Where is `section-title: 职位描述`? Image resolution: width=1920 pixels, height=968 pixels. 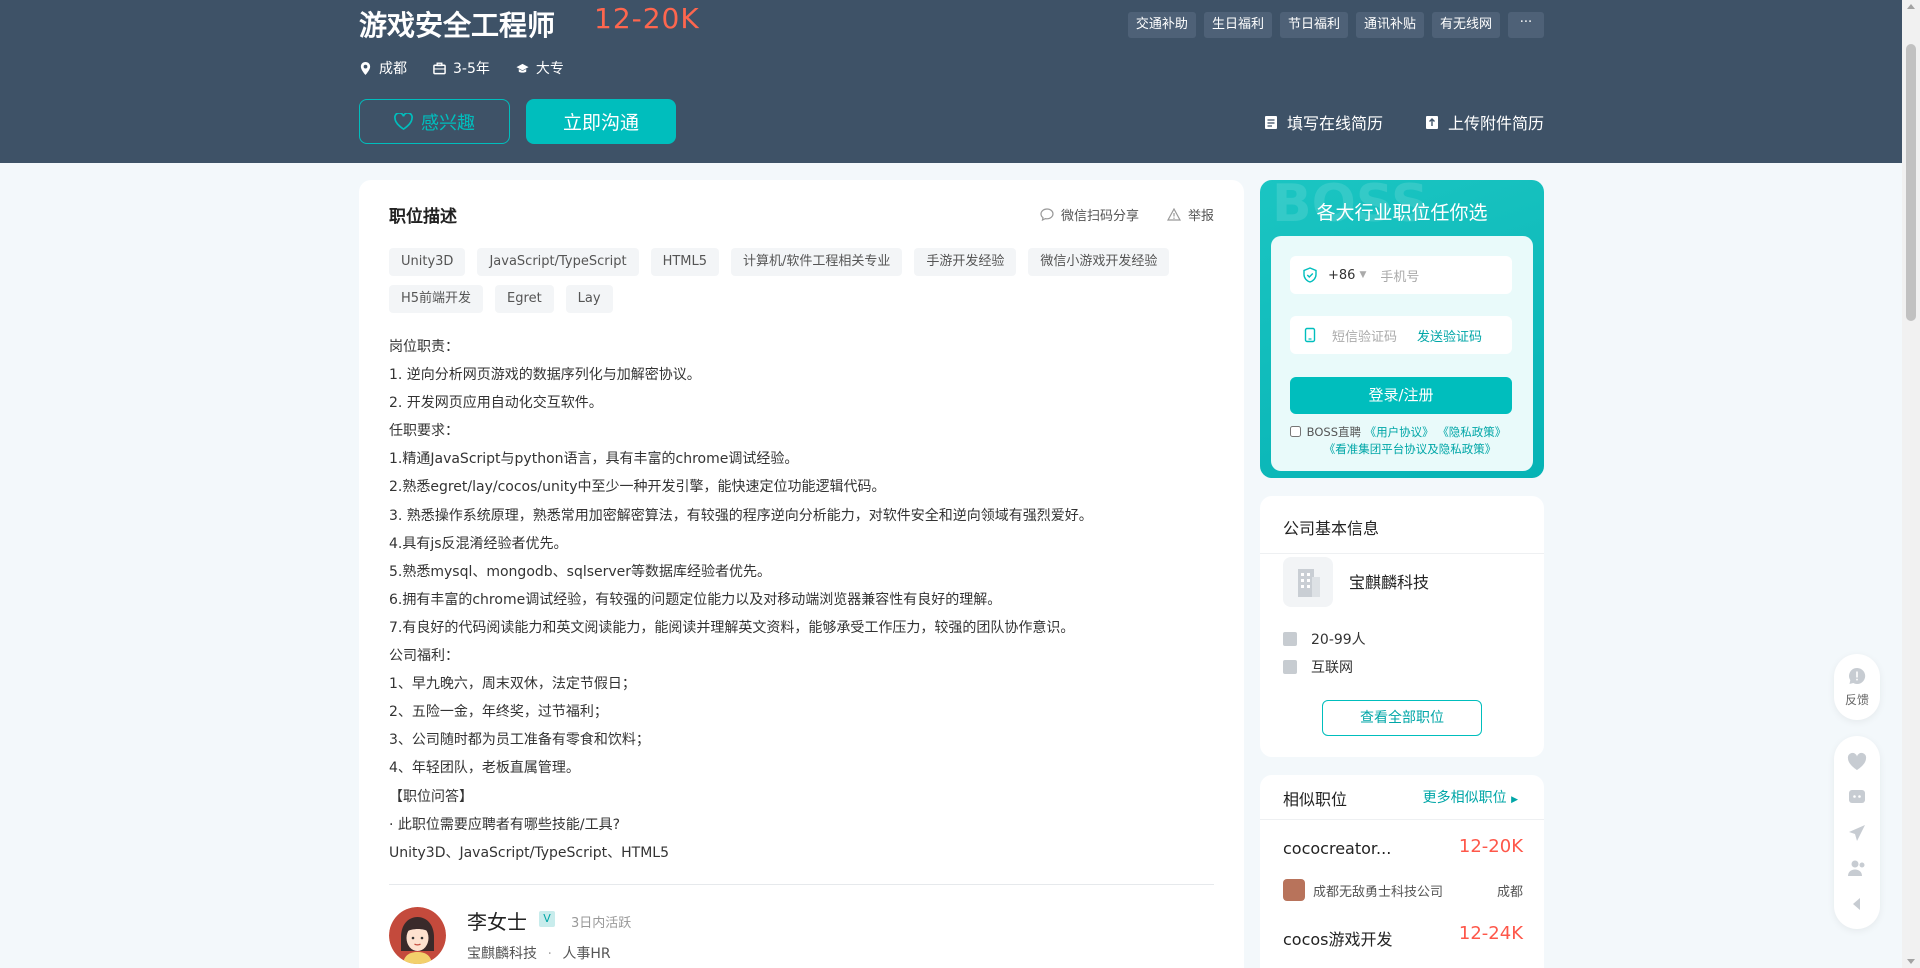 section-title: 职位描述 is located at coordinates (423, 217).